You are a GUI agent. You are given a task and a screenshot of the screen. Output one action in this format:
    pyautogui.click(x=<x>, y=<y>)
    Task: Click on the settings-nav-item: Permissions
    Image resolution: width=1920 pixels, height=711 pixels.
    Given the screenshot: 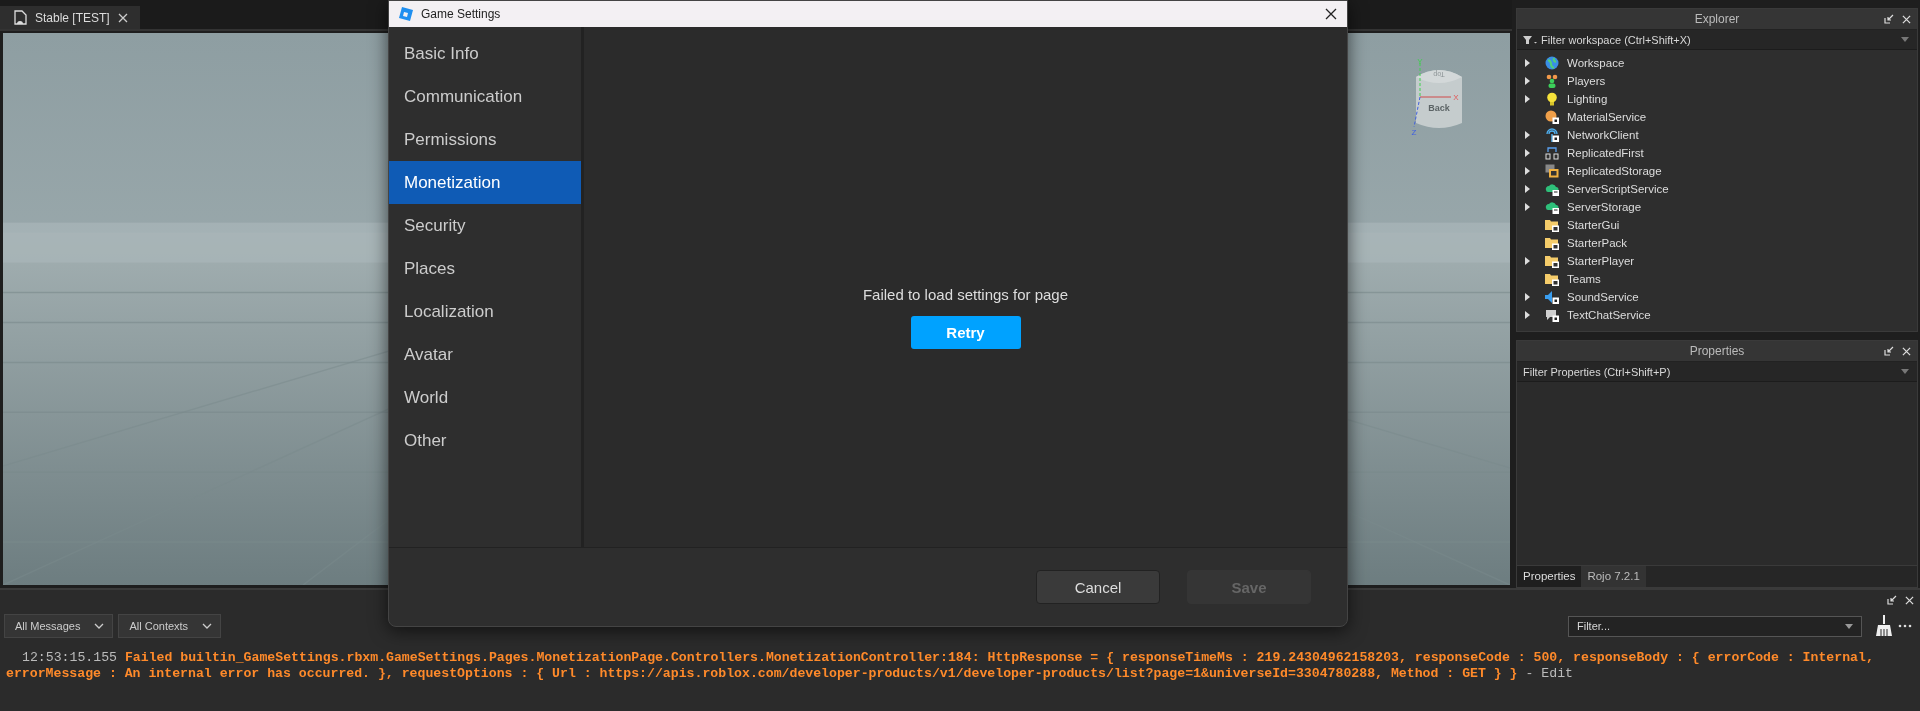 What is the action you would take?
    pyautogui.click(x=485, y=139)
    